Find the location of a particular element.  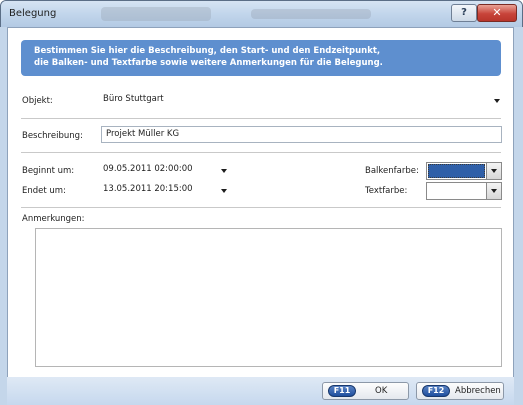

f12-key-badge: F12 is located at coordinates (436, 391).